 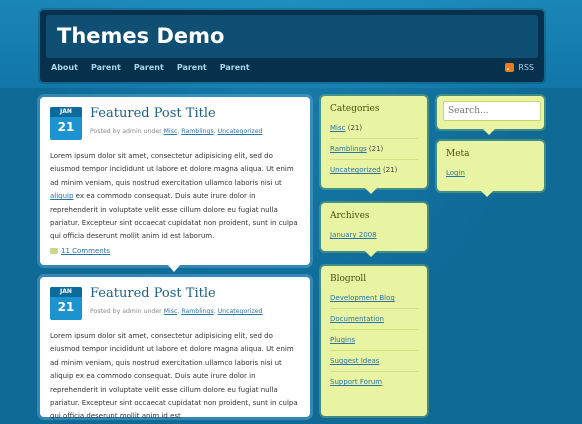 What do you see at coordinates (356, 382) in the screenshot?
I see `blogroll-link: Support Forum` at bounding box center [356, 382].